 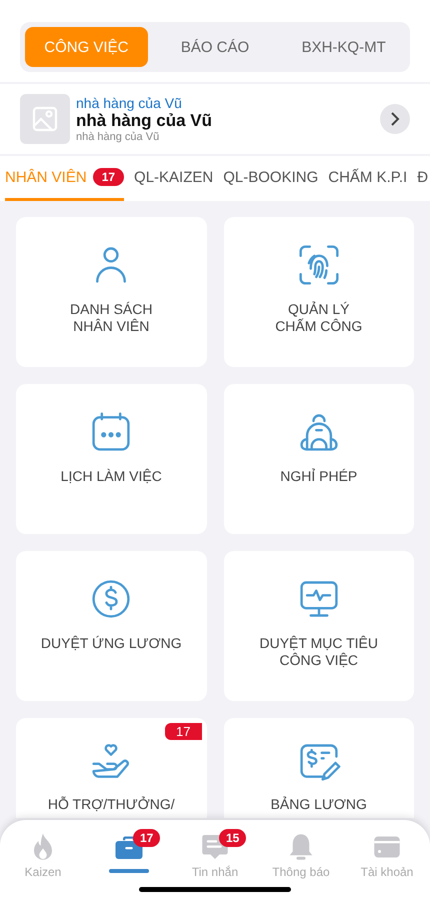 What do you see at coordinates (111, 459) in the screenshot?
I see `feature-card: LỊCH LÀM VIỆC` at bounding box center [111, 459].